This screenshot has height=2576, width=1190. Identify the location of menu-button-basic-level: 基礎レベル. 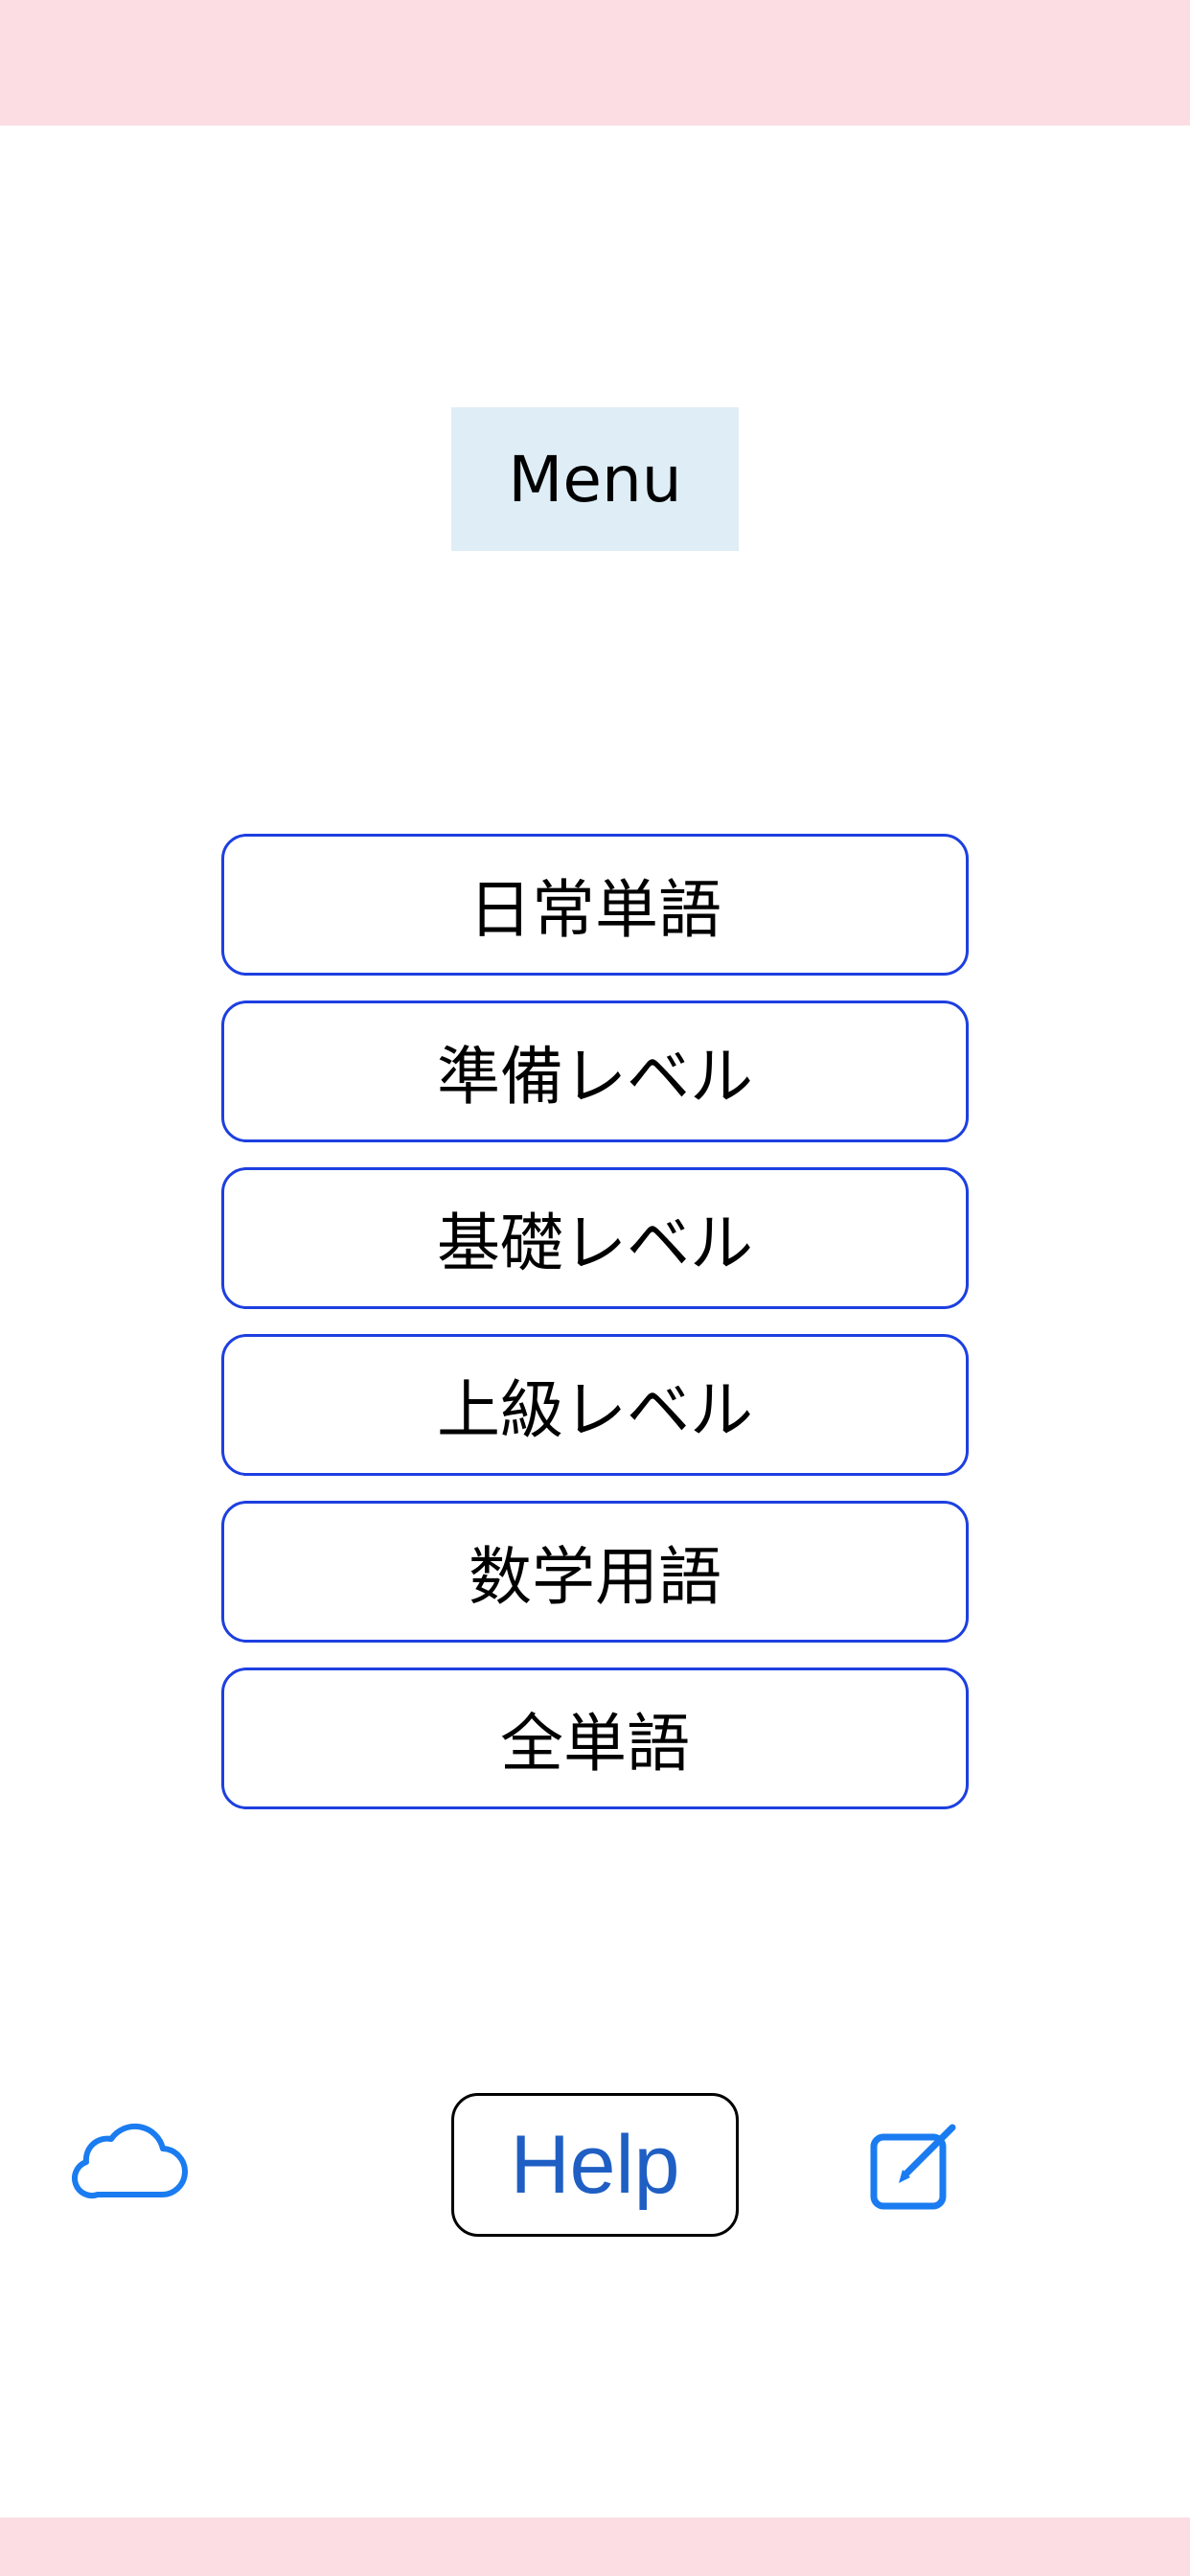
(595, 1238).